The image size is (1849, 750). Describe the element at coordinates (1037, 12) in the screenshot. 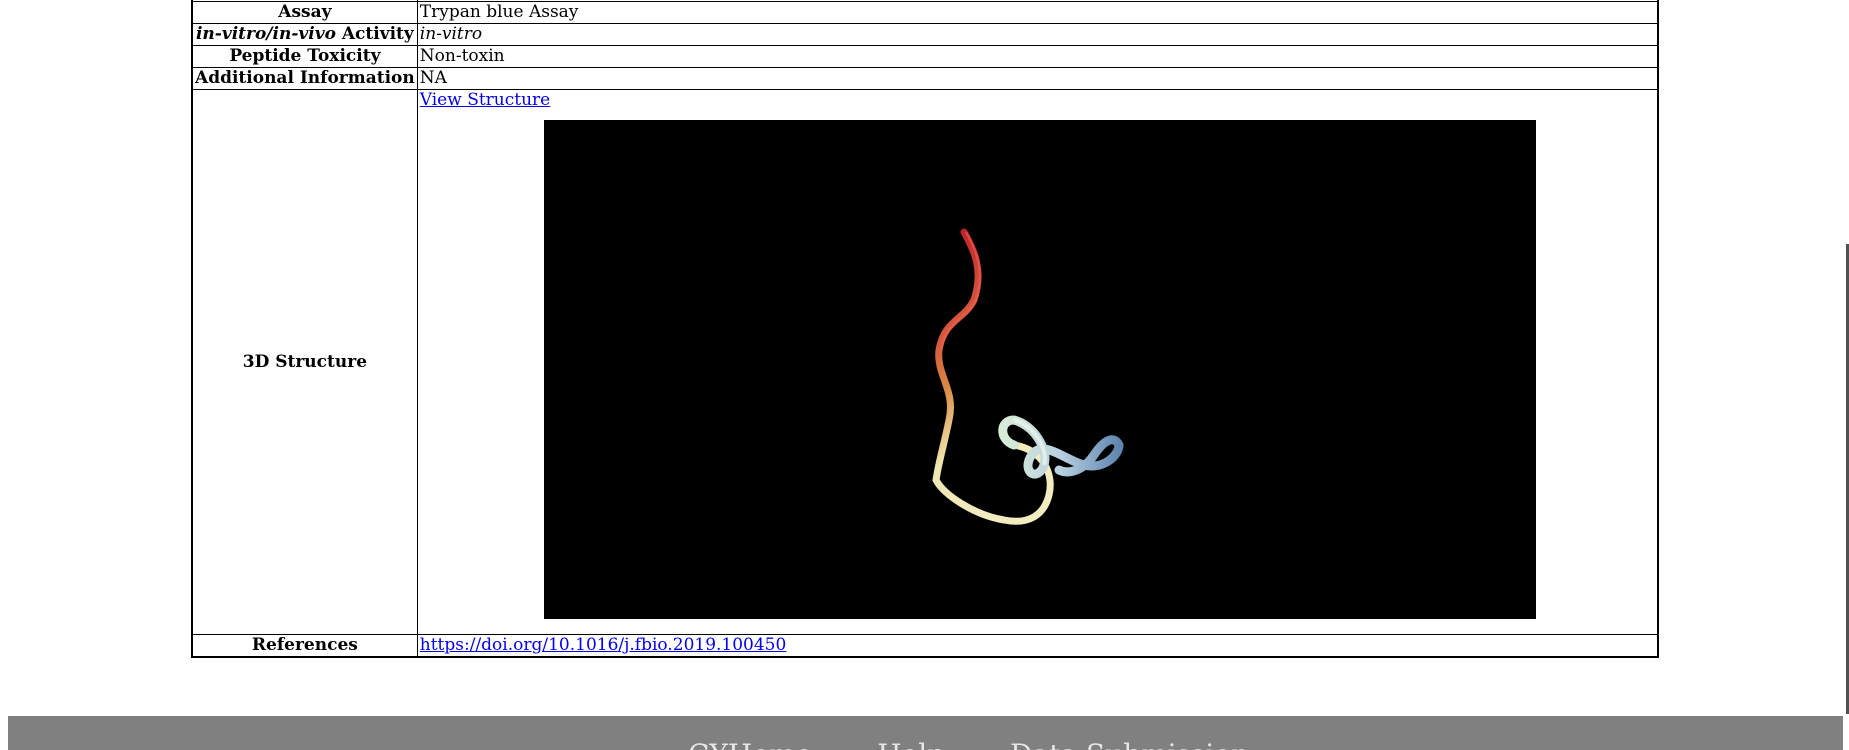

I see `assay-value: Trypan blue Assay` at that location.